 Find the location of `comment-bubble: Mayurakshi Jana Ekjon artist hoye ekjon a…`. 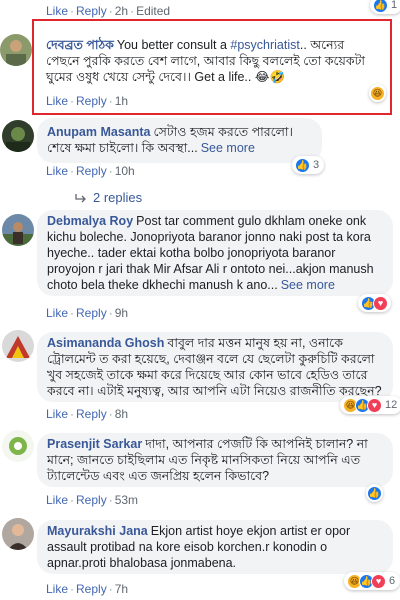

comment-bubble: Mayurakshi Jana Ekjon artist hoye ekjon a… is located at coordinates (215, 547).